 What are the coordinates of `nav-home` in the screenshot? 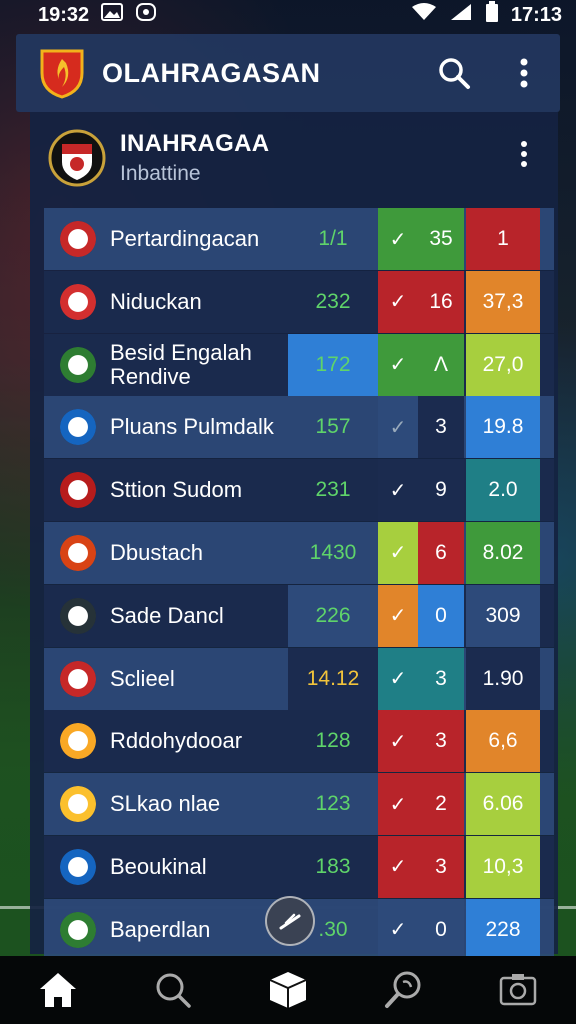 It's located at (58, 990).